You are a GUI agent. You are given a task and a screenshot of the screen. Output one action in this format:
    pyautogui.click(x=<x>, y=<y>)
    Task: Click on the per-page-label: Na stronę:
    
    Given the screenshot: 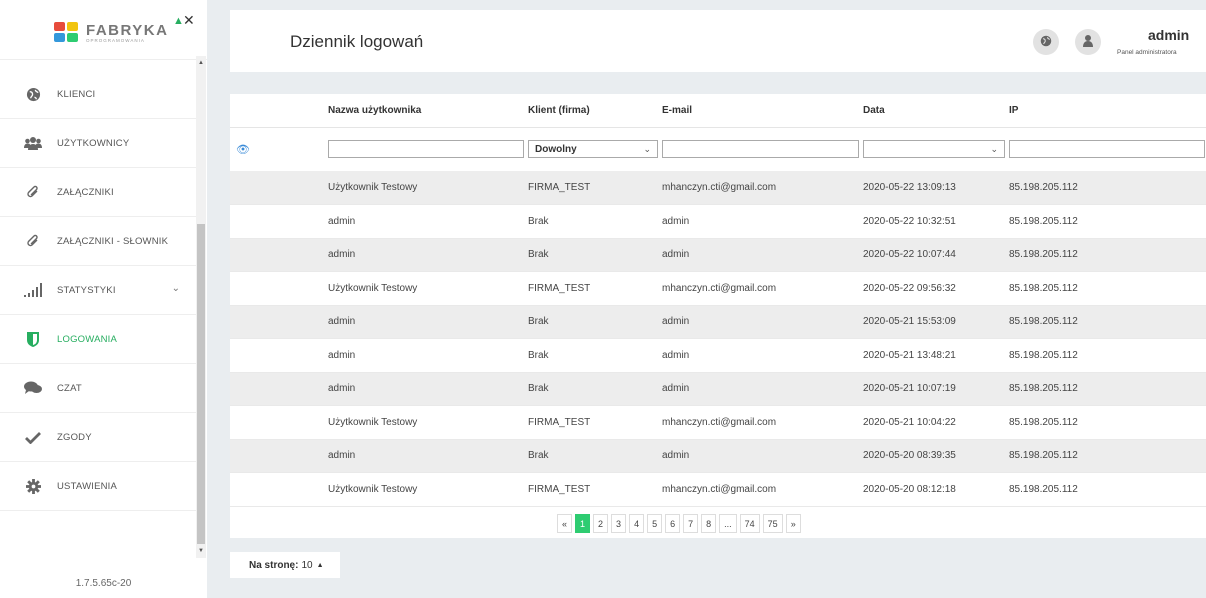 What is the action you would take?
    pyautogui.click(x=274, y=565)
    